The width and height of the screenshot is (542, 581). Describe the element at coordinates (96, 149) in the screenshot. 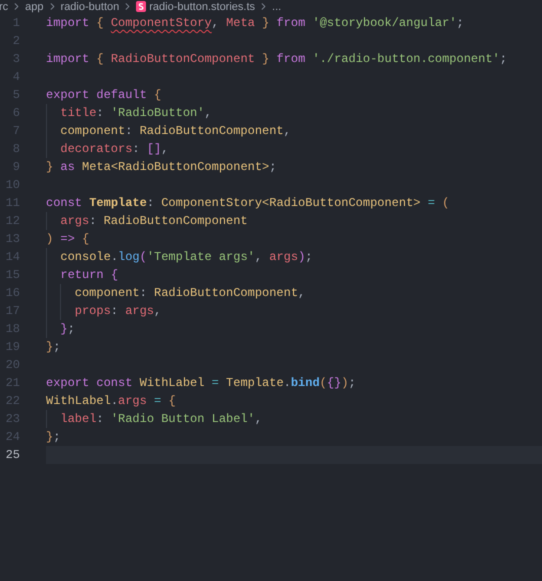

I see `property-name: decorators` at that location.